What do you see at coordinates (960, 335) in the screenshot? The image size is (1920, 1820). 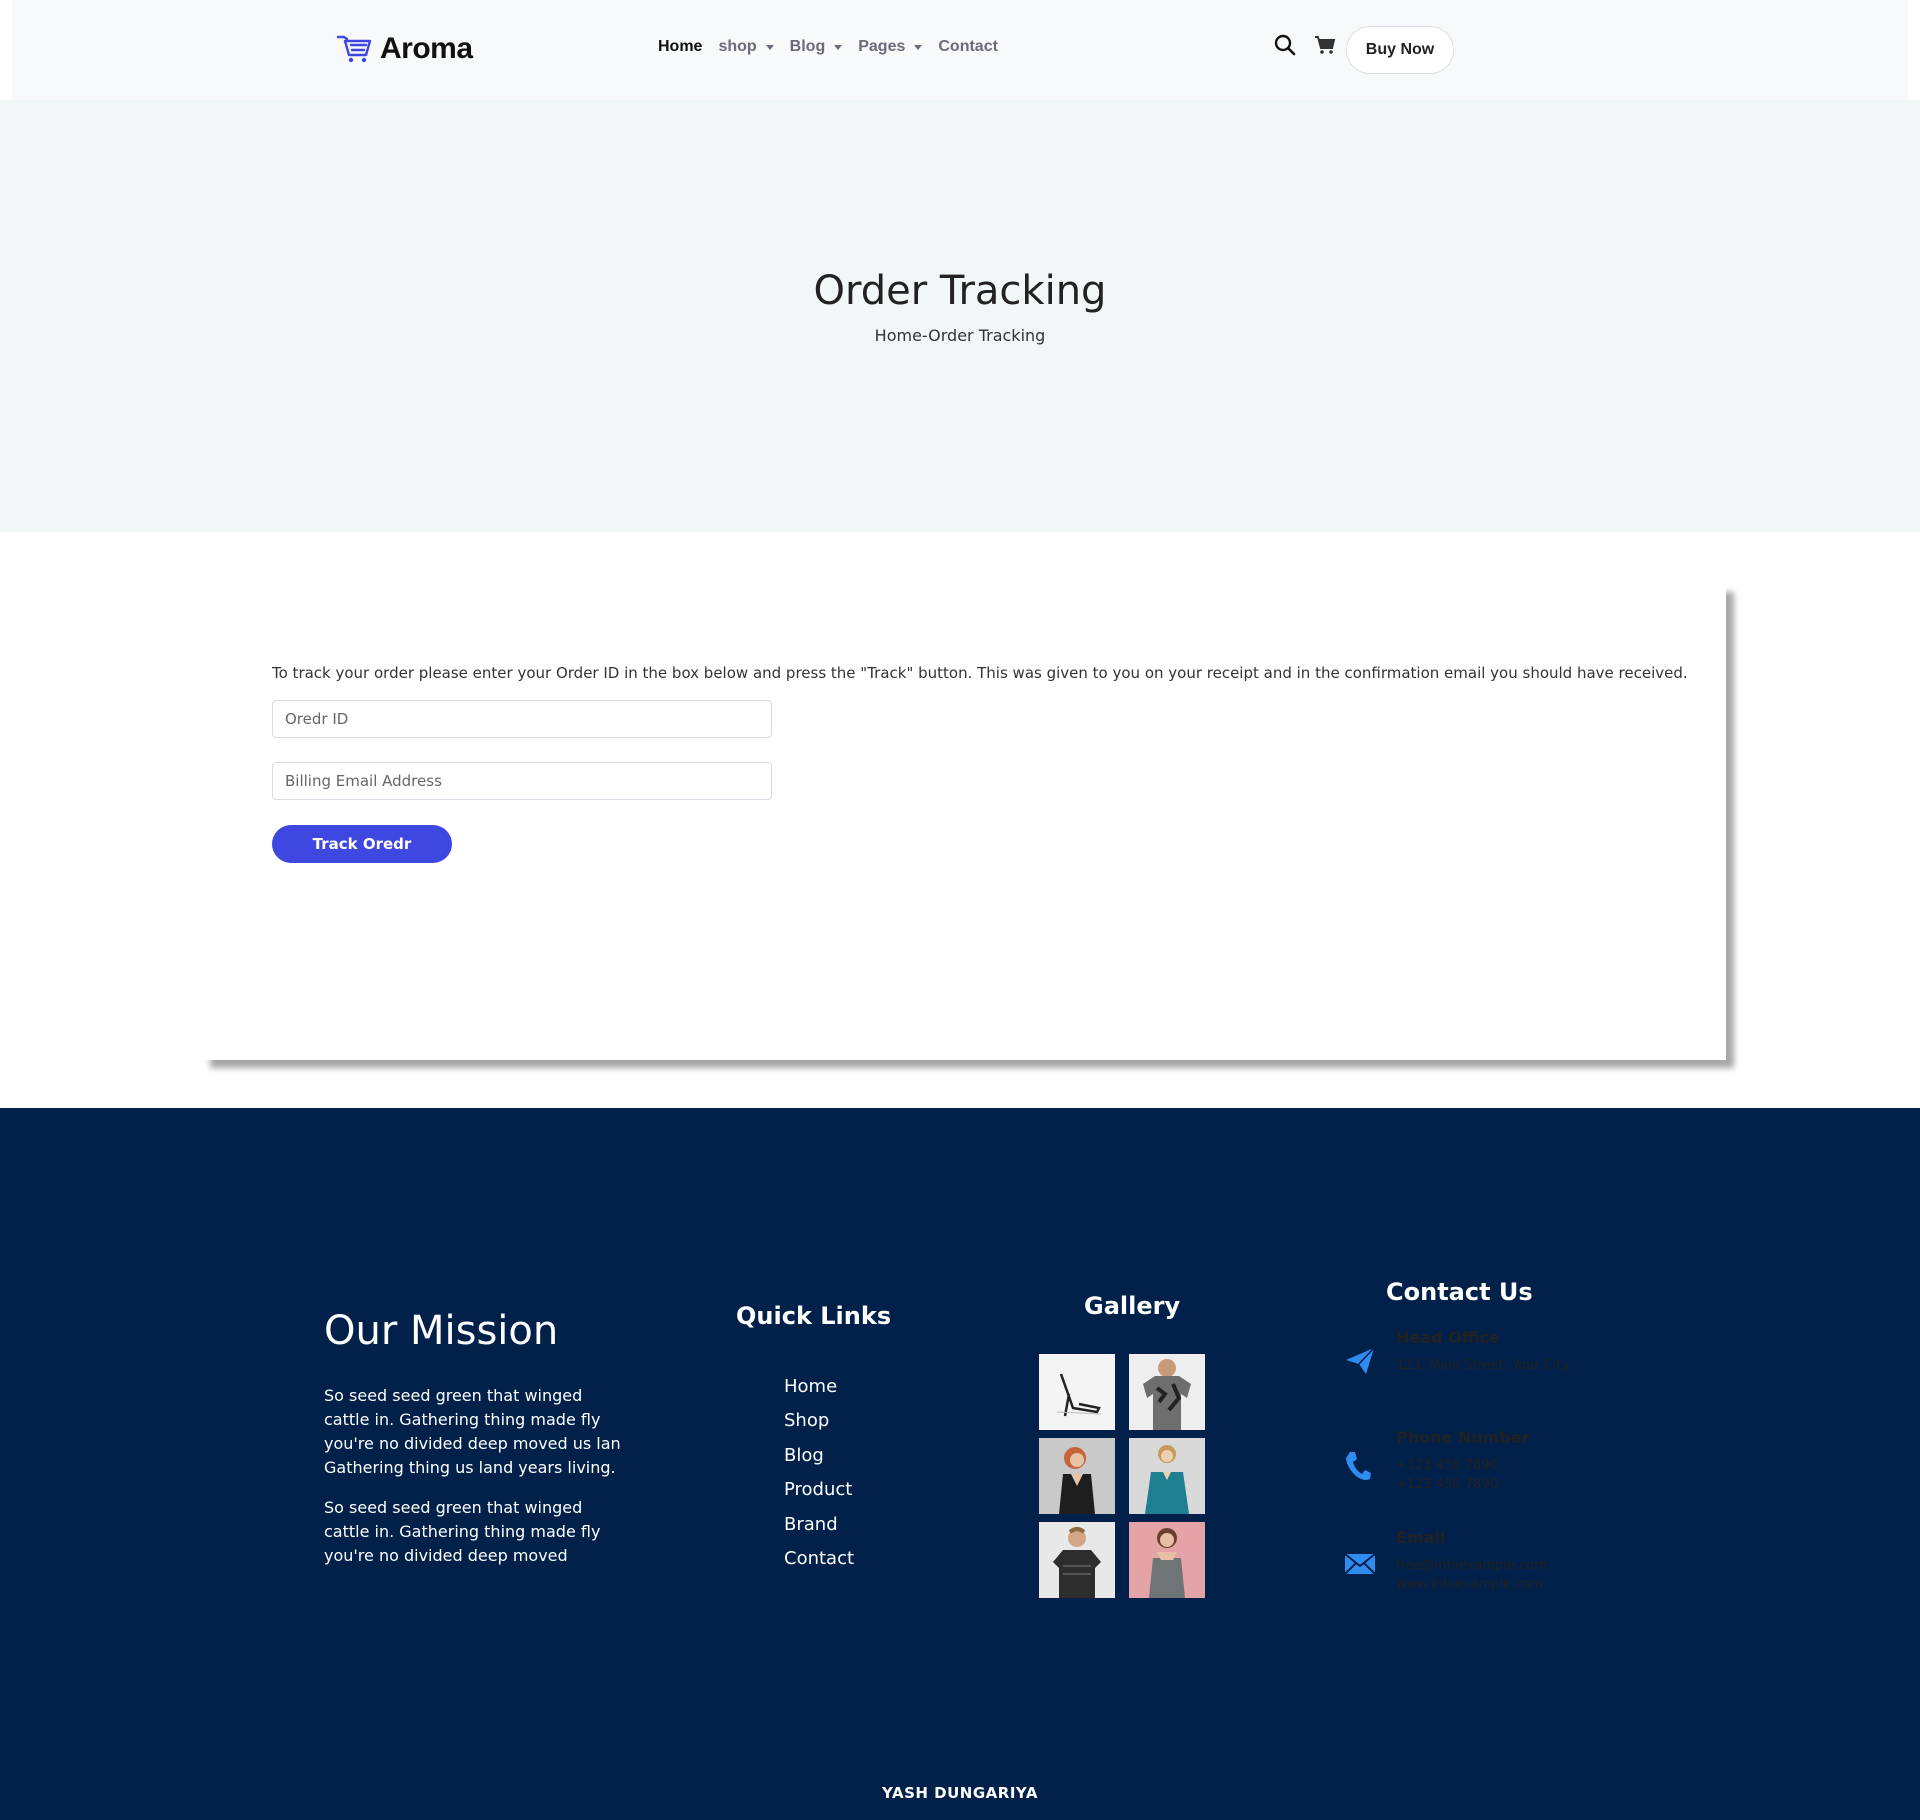 I see `breadcrumb: Home-Order Tracking` at bounding box center [960, 335].